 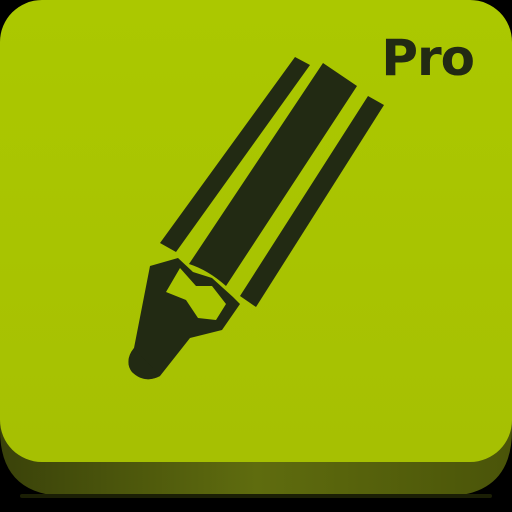 I want to click on tile-shadow, so click(x=256, y=496).